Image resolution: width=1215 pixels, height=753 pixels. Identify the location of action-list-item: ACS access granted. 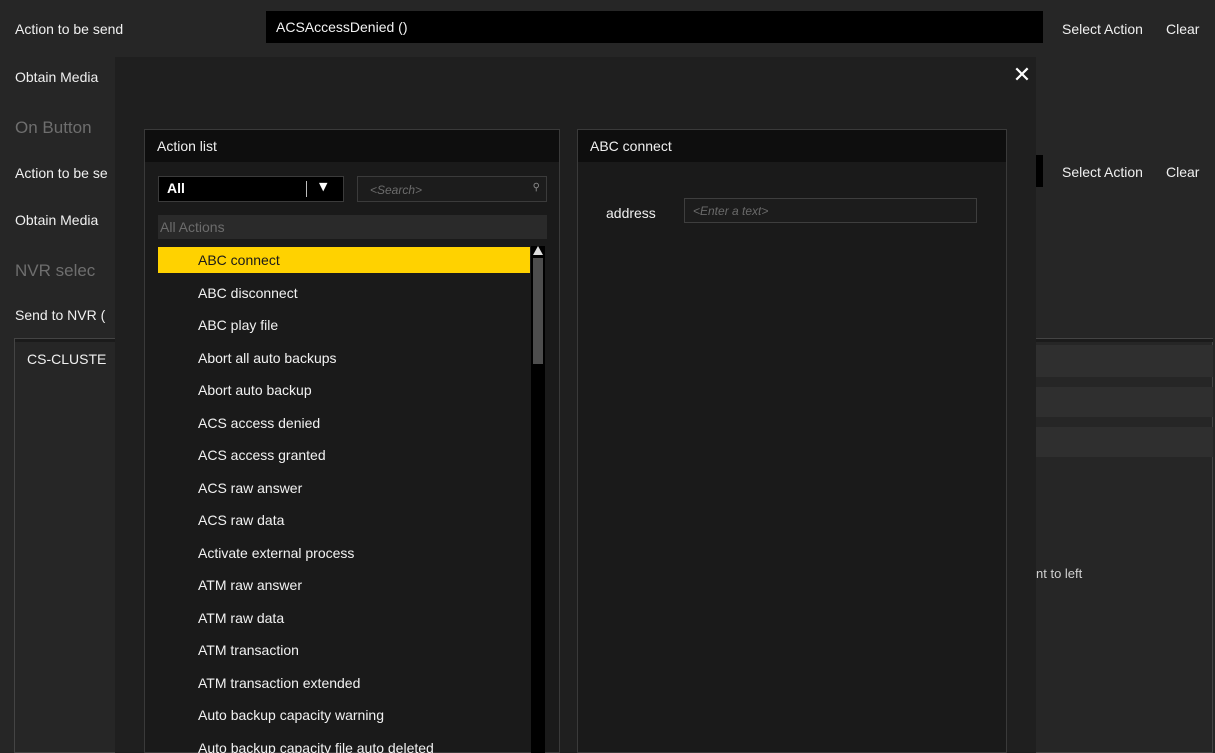
(344, 455).